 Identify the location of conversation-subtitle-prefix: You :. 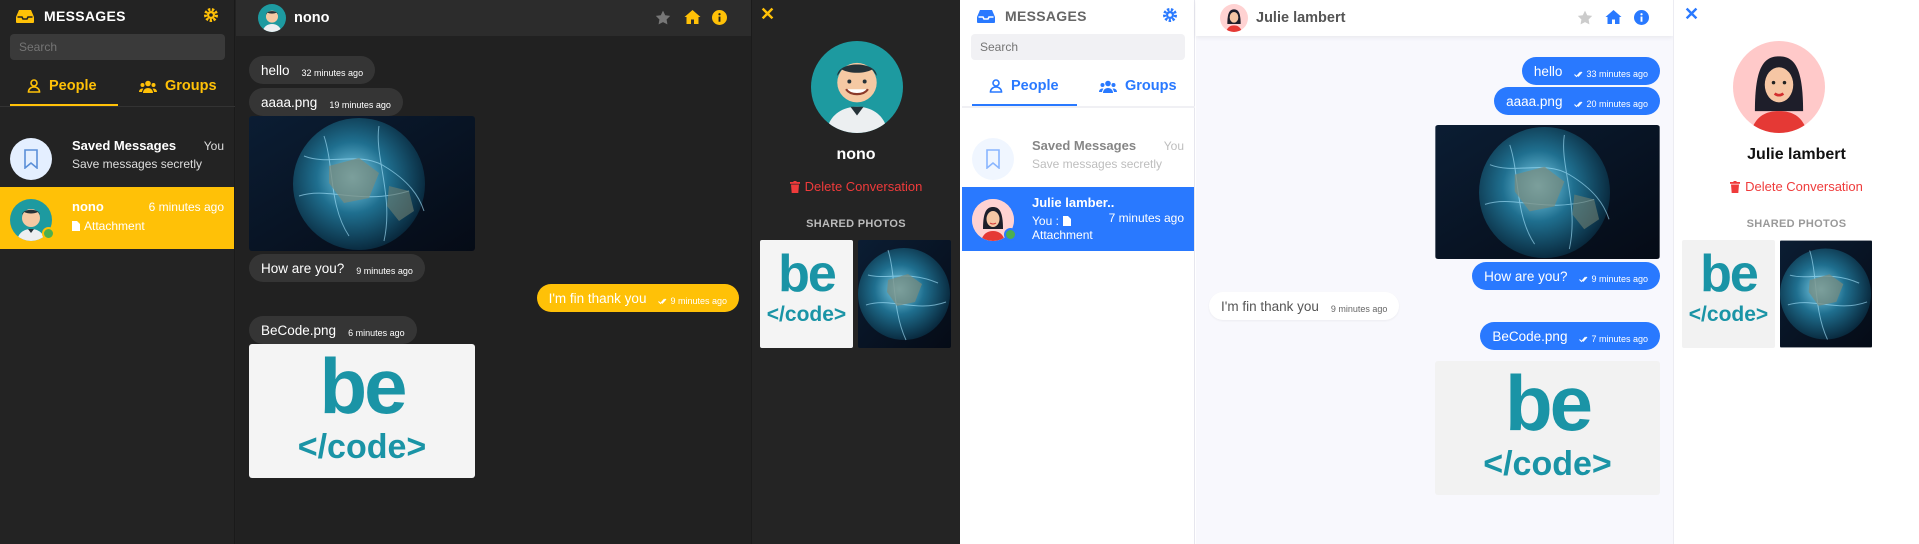
(1045, 221).